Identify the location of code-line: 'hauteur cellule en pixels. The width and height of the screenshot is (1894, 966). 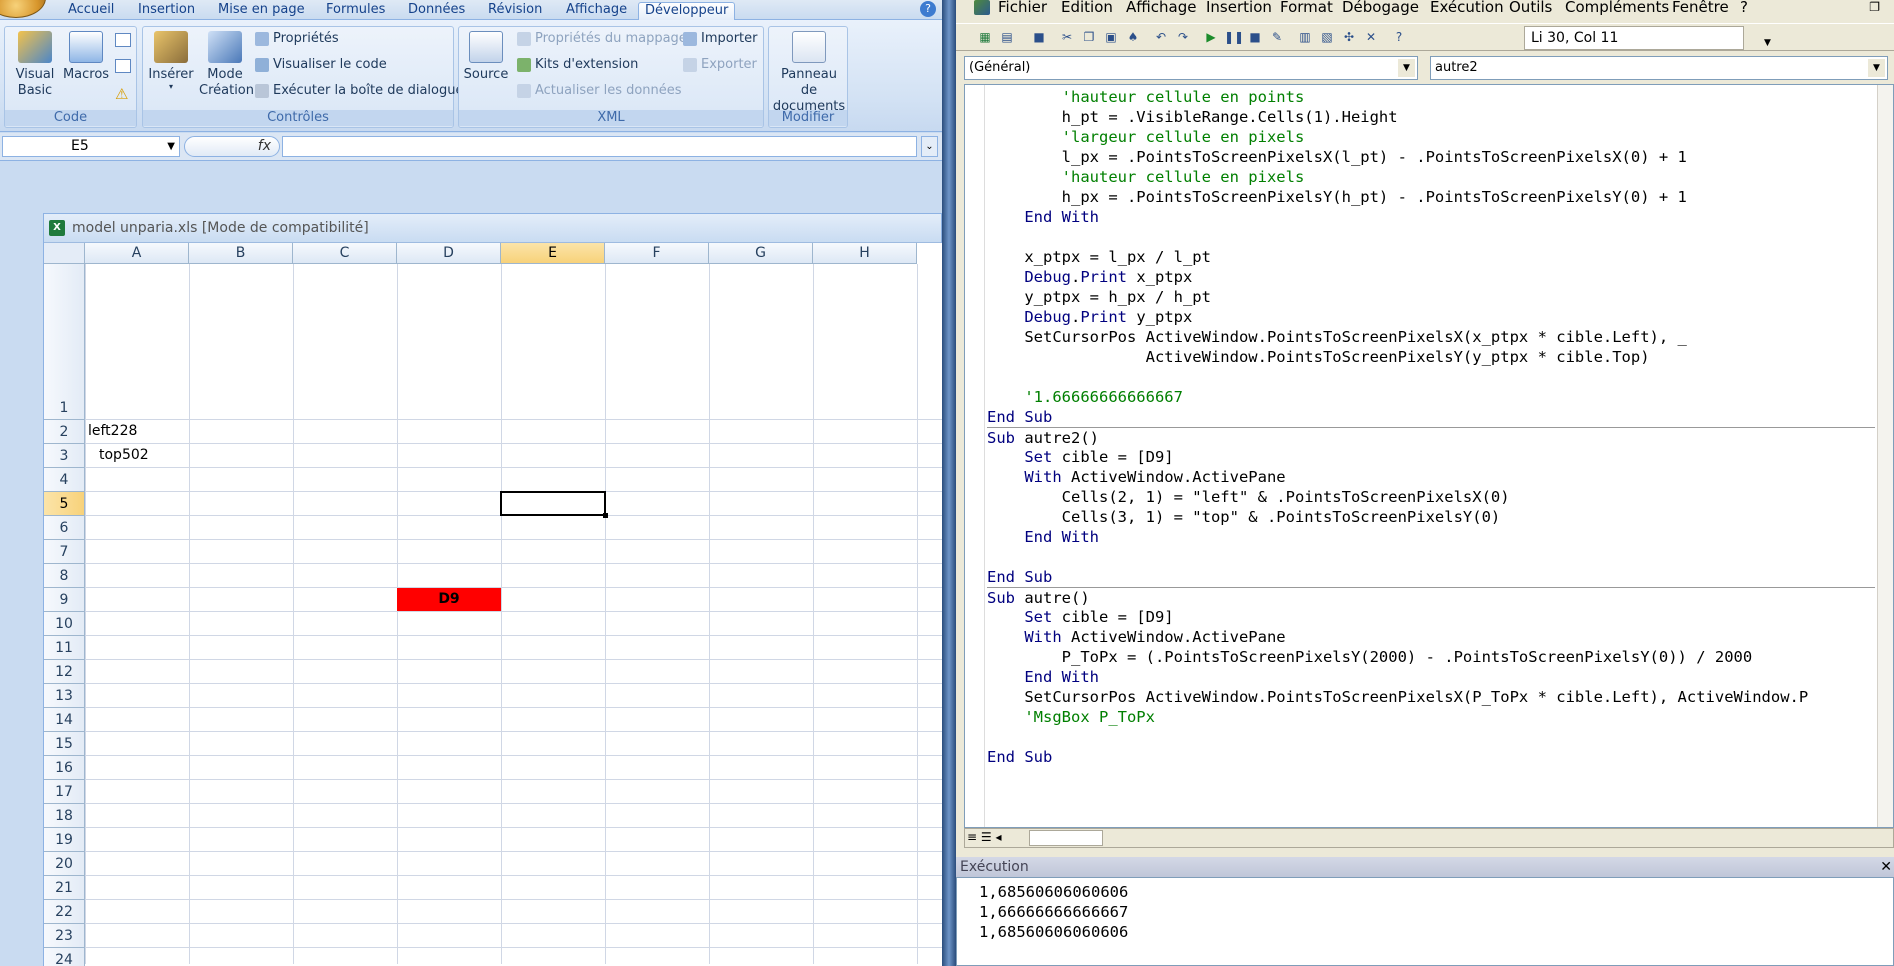
(1431, 177).